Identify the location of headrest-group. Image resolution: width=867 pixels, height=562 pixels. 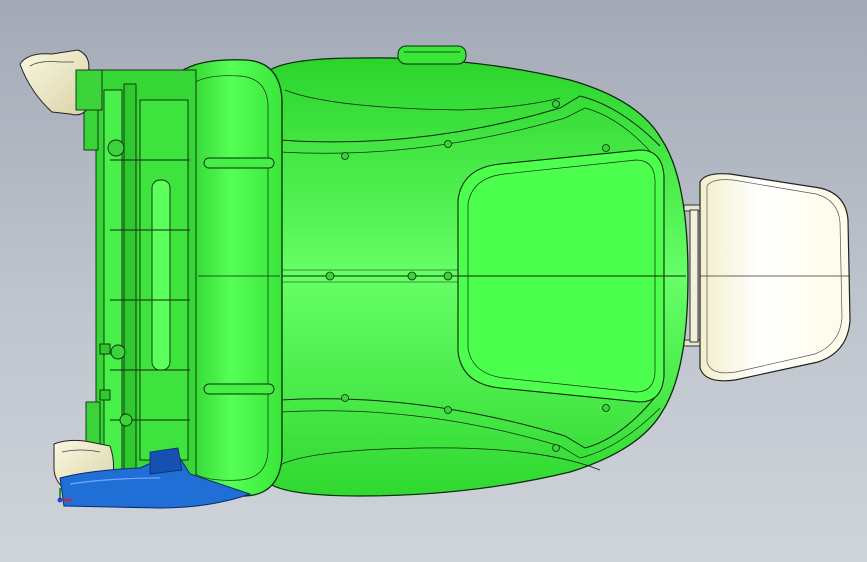
(767, 277).